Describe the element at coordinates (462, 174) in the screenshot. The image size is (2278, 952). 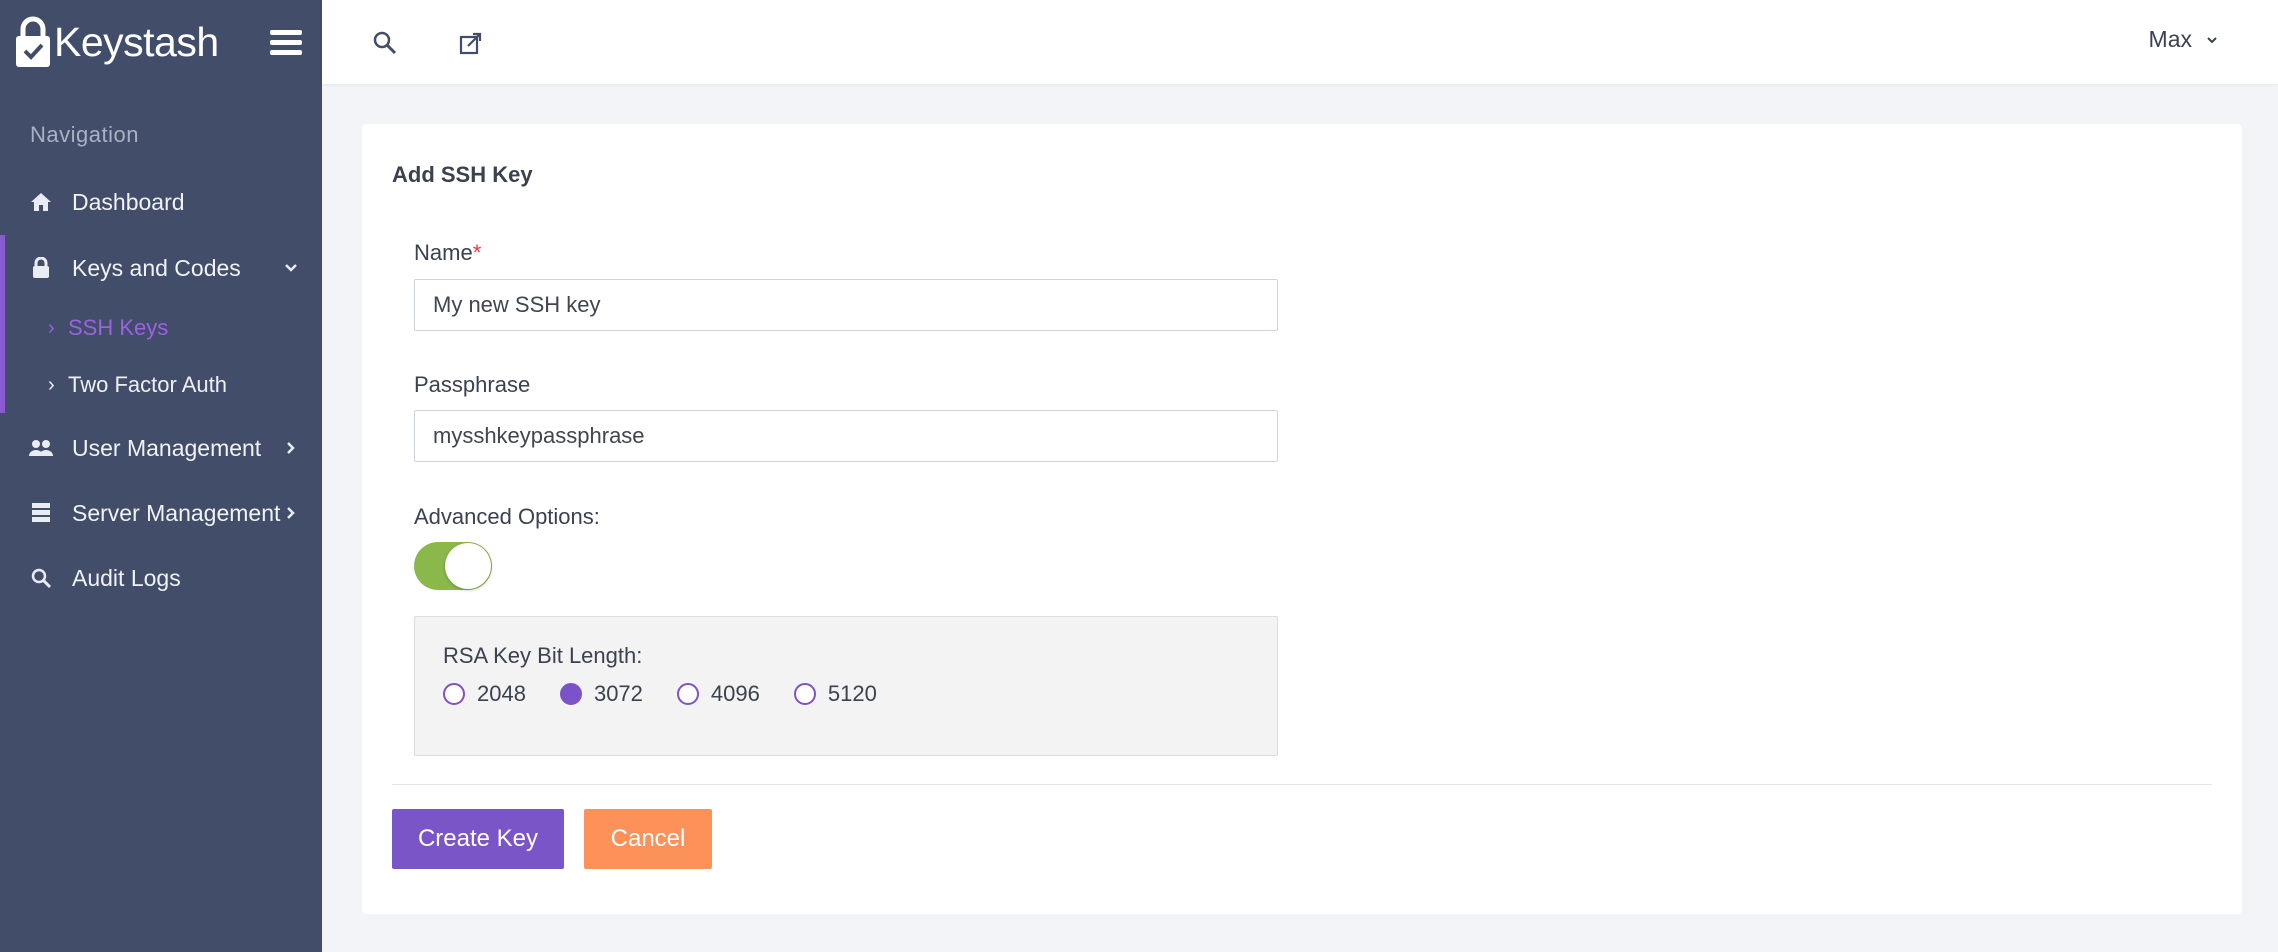
I see `card-title: Add SSH Key` at that location.